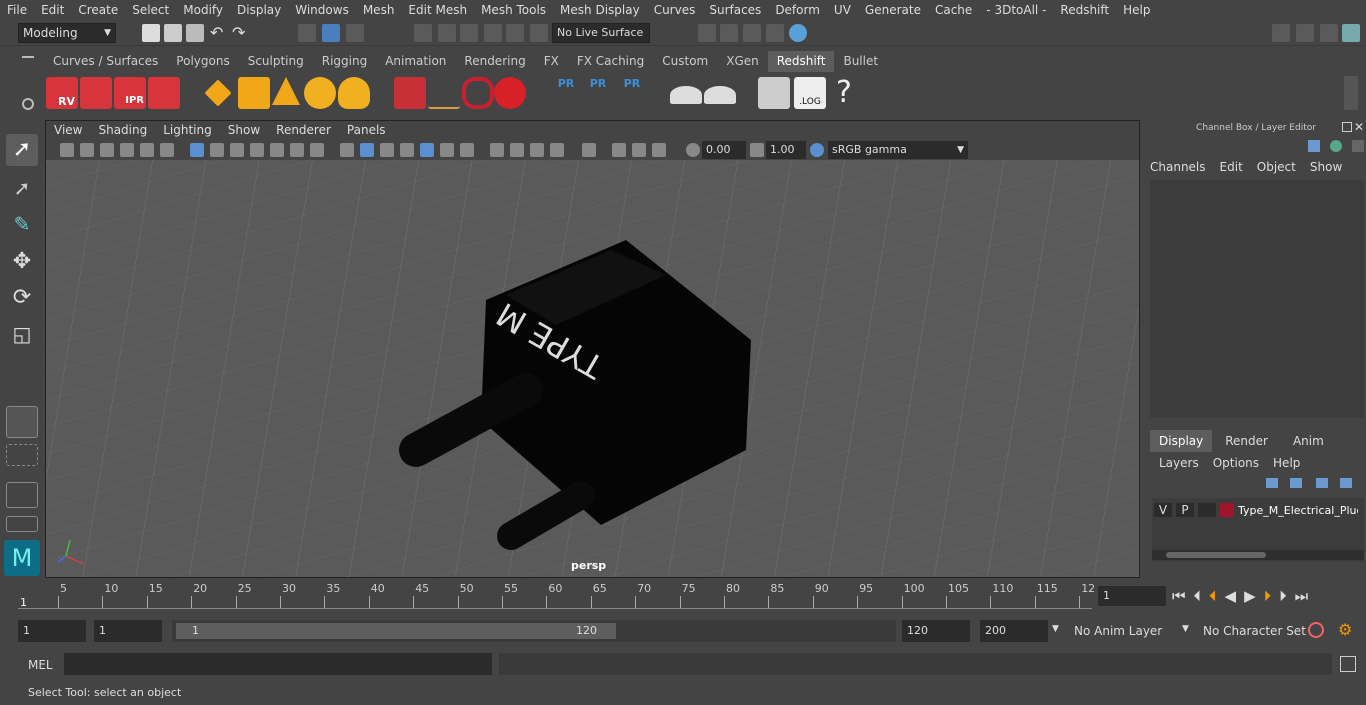  What do you see at coordinates (537, 150) in the screenshot?
I see `anti-aliasing-icon` at bounding box center [537, 150].